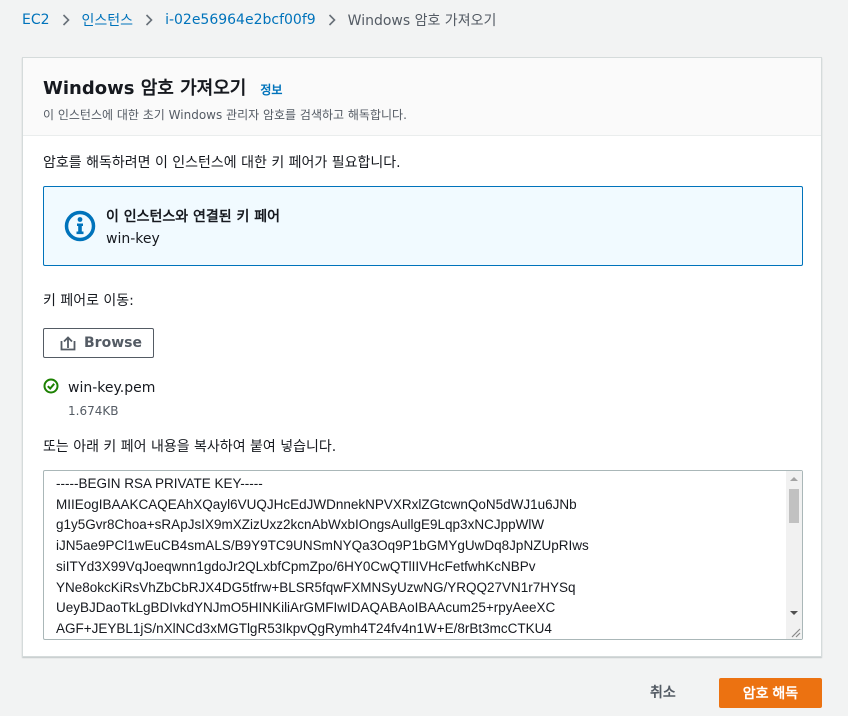  I want to click on browse-button-label: Browse, so click(113, 343).